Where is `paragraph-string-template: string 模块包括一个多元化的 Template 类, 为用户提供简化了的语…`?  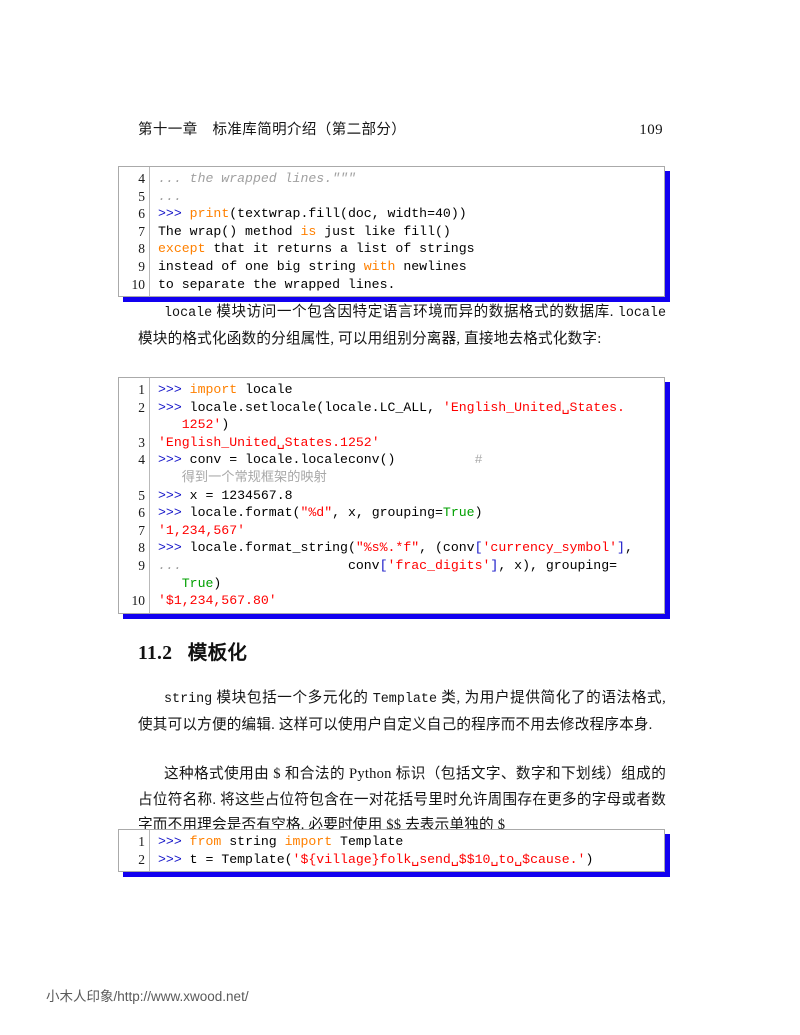 paragraph-string-template: string 模块包括一个多元化的 Template 类, 为用户提供简化了的语… is located at coordinates (402, 711).